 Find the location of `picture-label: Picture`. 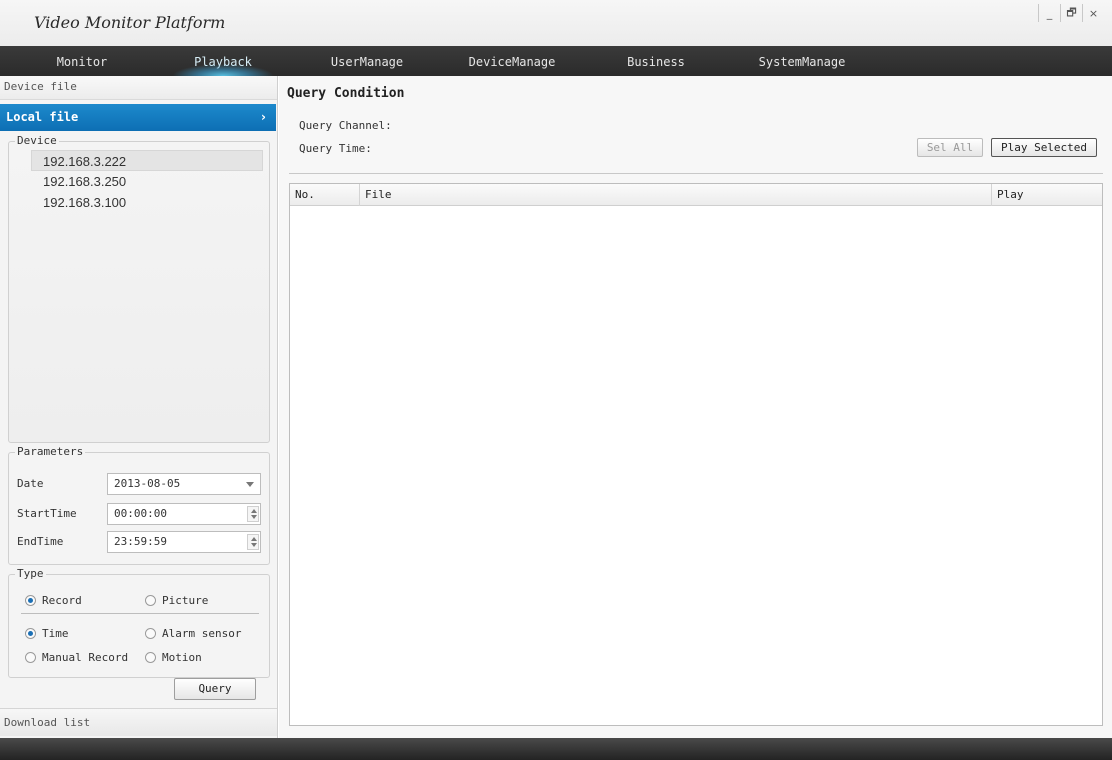

picture-label: Picture is located at coordinates (185, 600).